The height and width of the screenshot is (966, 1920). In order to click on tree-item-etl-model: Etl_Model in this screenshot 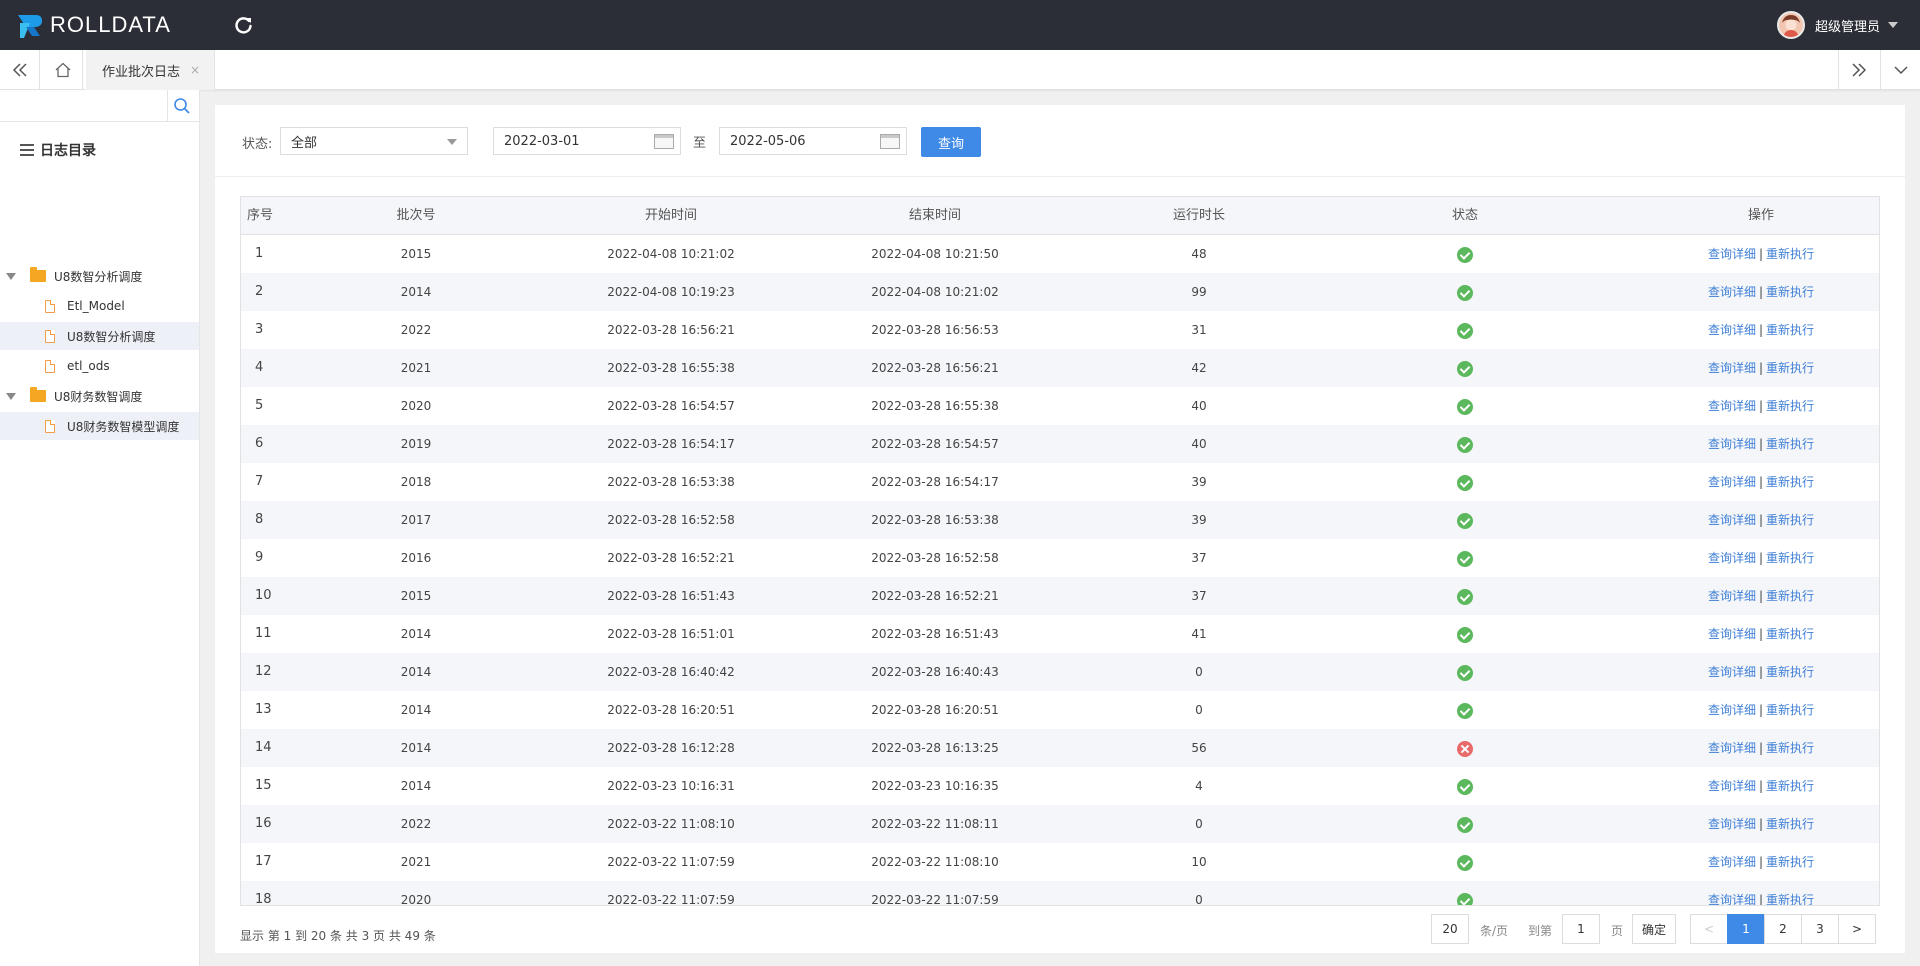, I will do `click(99, 306)`.